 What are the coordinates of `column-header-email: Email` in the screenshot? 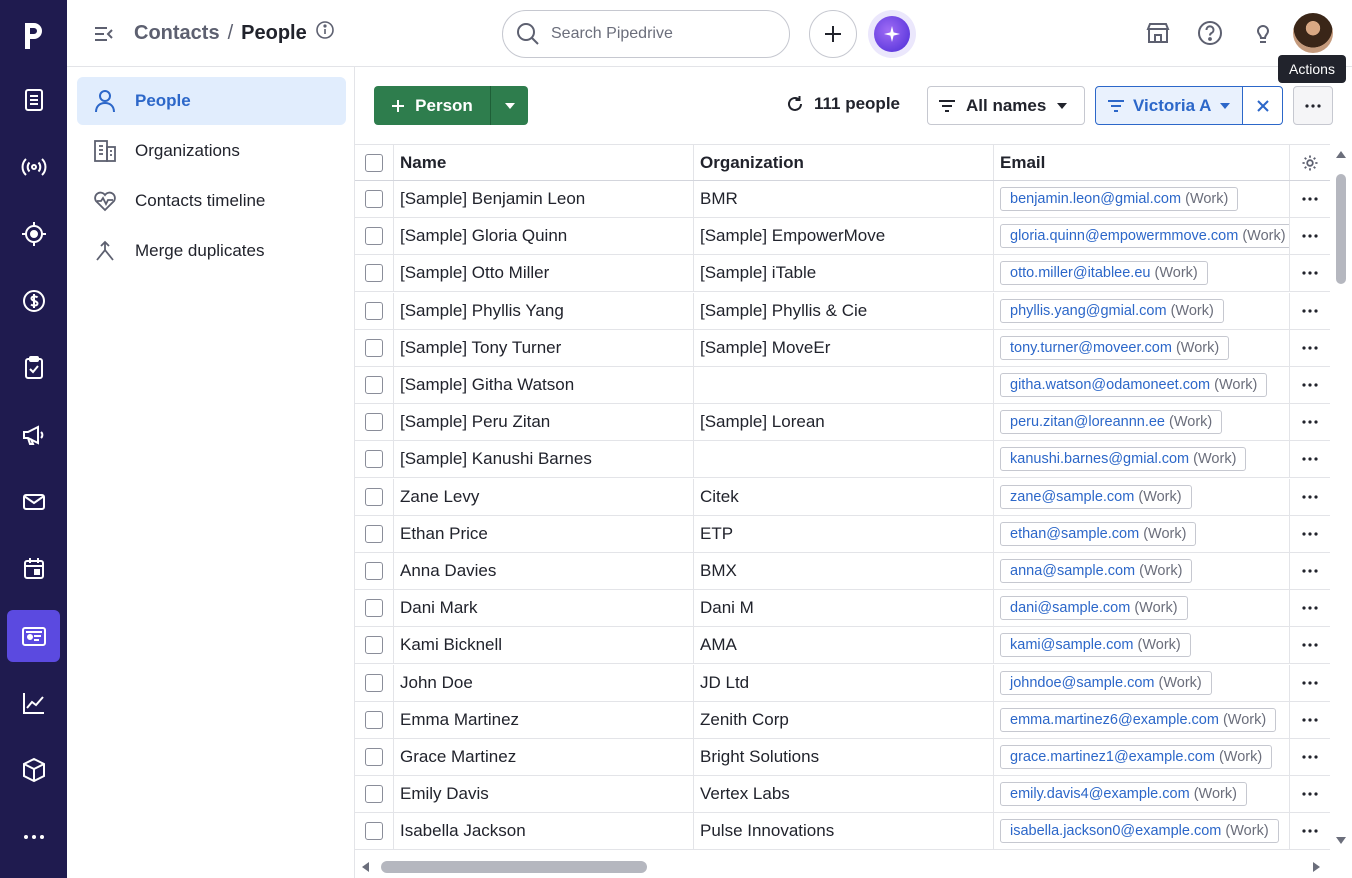 It's located at (1142, 162).